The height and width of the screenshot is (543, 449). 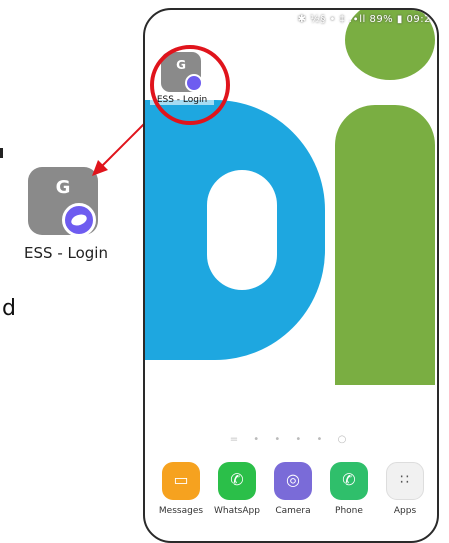 I want to click on dock-app-camera: ◎ Camera, so click(x=293, y=489).